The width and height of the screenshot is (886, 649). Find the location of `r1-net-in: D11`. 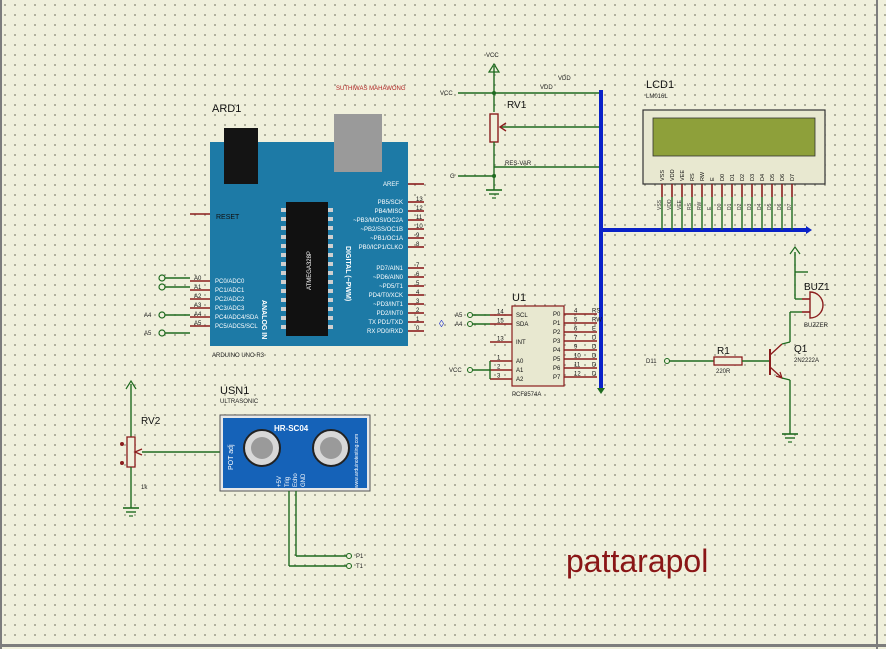

r1-net-in: D11 is located at coordinates (651, 362).